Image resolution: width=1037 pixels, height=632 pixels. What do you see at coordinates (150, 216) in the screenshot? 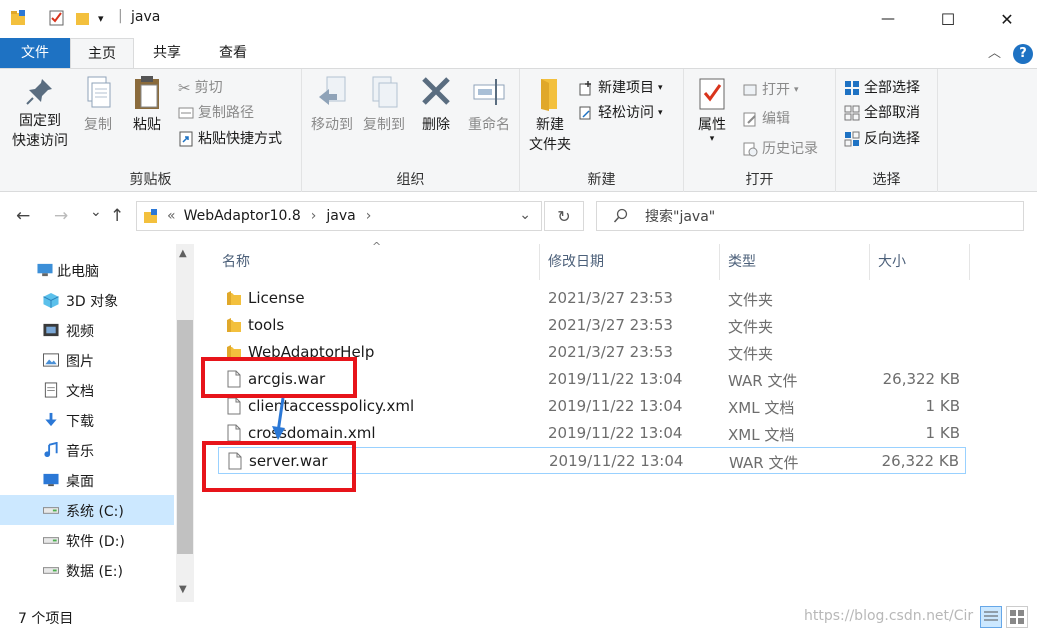
I see `address-folder-icon` at bounding box center [150, 216].